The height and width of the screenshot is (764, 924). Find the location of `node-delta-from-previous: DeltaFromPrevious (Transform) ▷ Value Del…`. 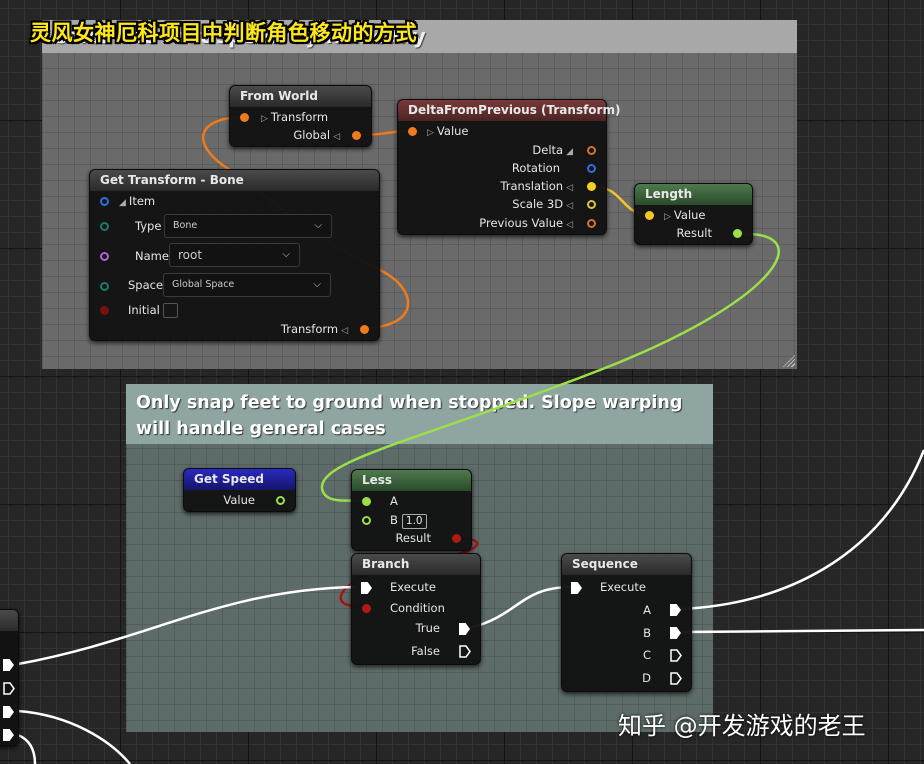

node-delta-from-previous: DeltaFromPrevious (Transform) ▷ Value Del… is located at coordinates (508, 167).